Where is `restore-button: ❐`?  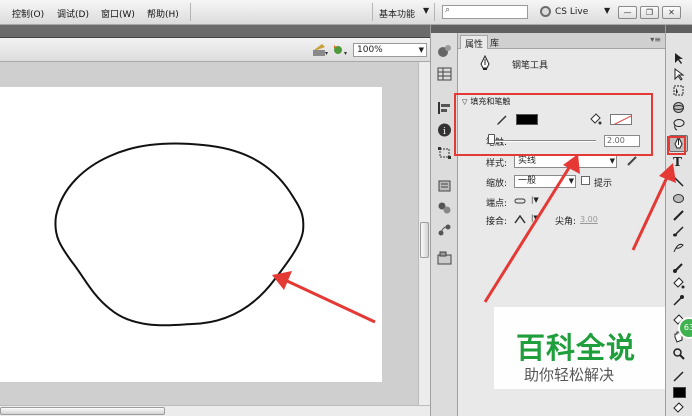 restore-button: ❐ is located at coordinates (649, 12).